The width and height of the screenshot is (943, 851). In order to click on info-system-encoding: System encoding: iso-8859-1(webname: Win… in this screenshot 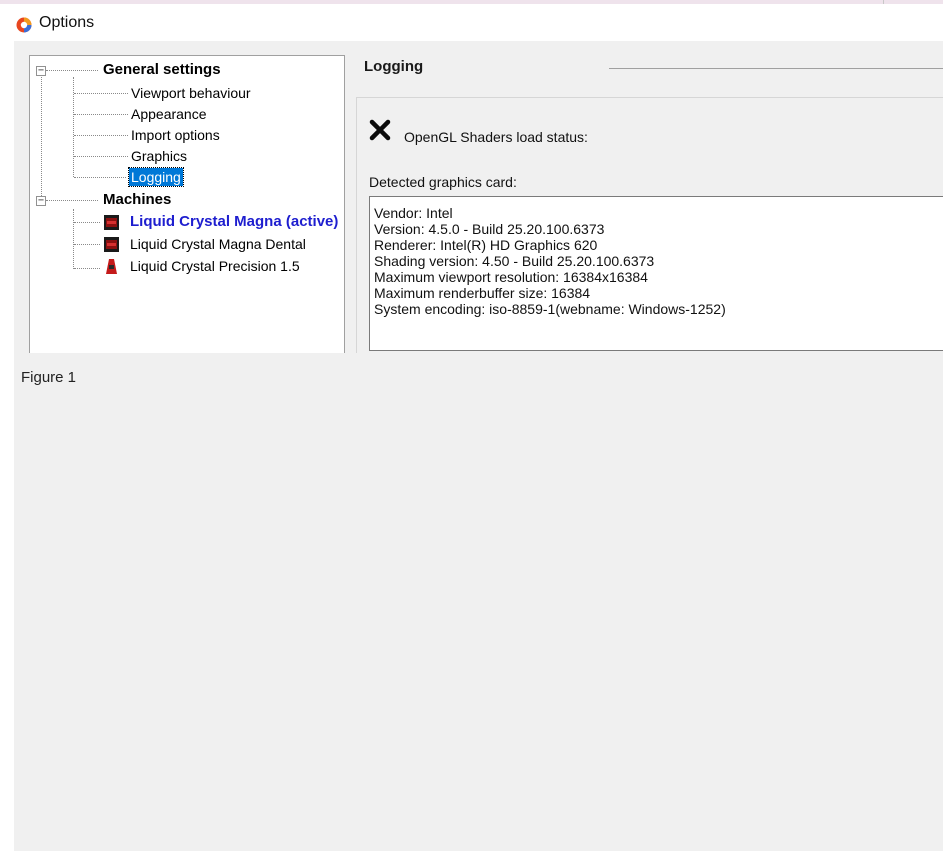, I will do `click(550, 309)`.